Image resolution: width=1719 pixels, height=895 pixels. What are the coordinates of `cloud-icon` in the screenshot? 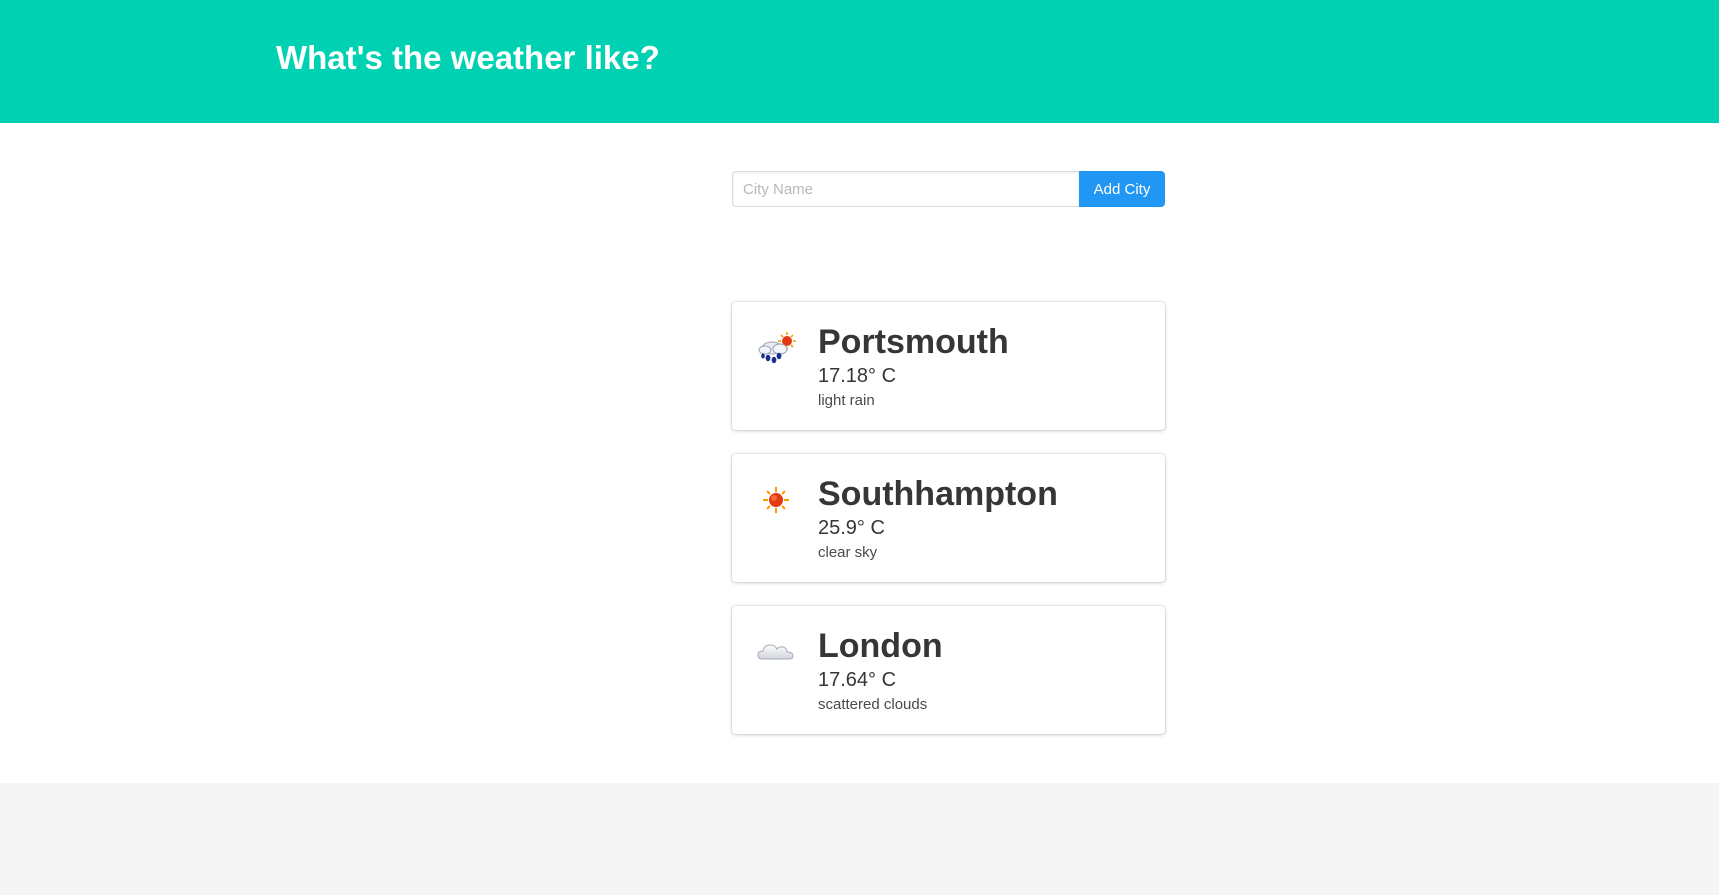 It's located at (776, 652).